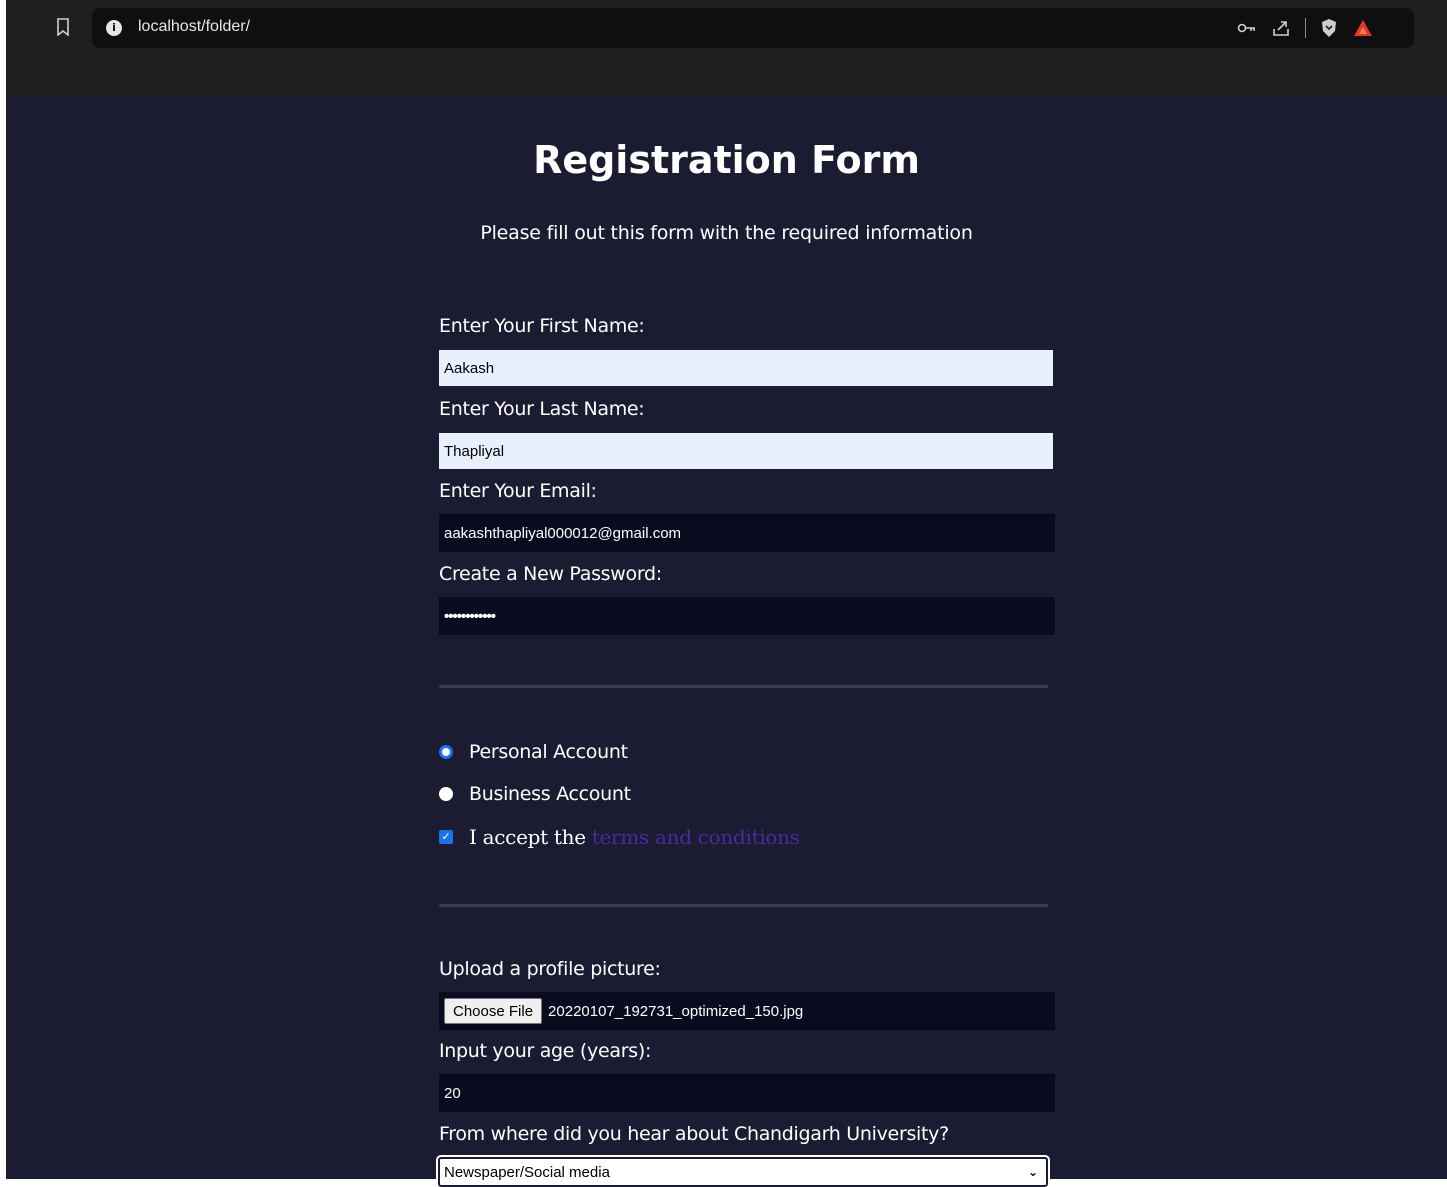  Describe the element at coordinates (542, 409) in the screenshot. I see `last-name-label: Enter Your Last Name:` at that location.